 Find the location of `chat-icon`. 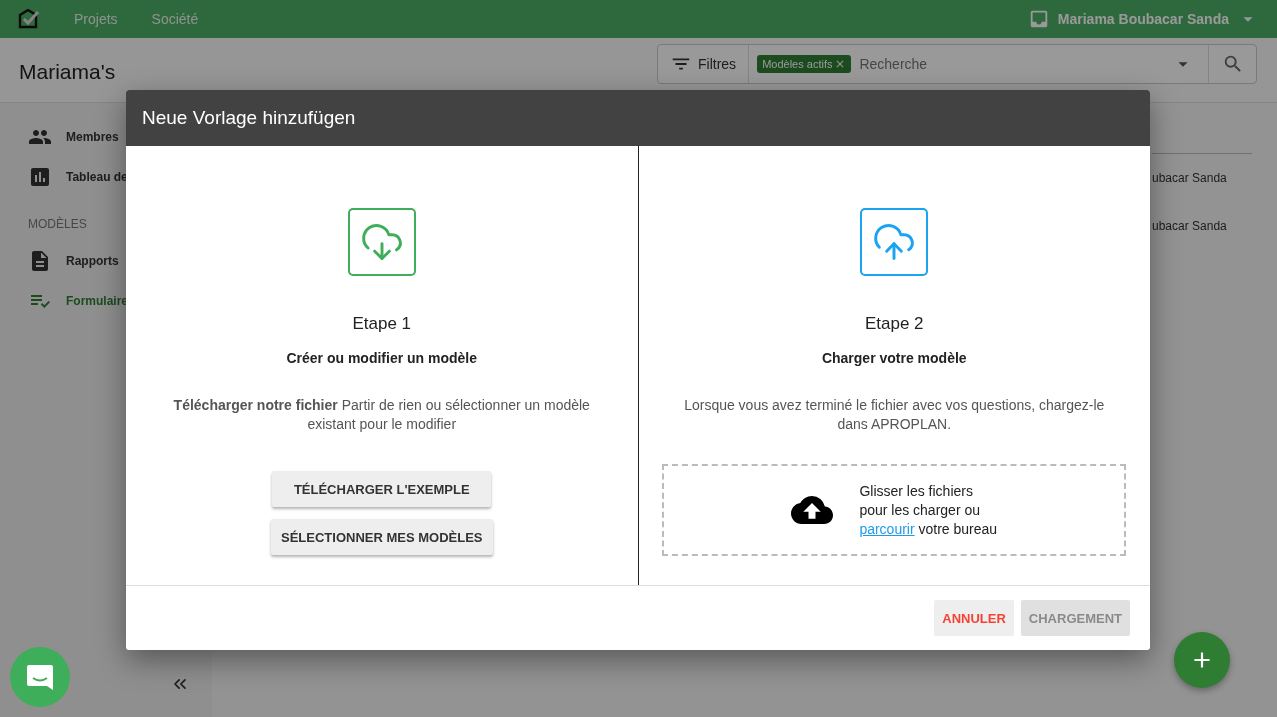

chat-icon is located at coordinates (40, 677).